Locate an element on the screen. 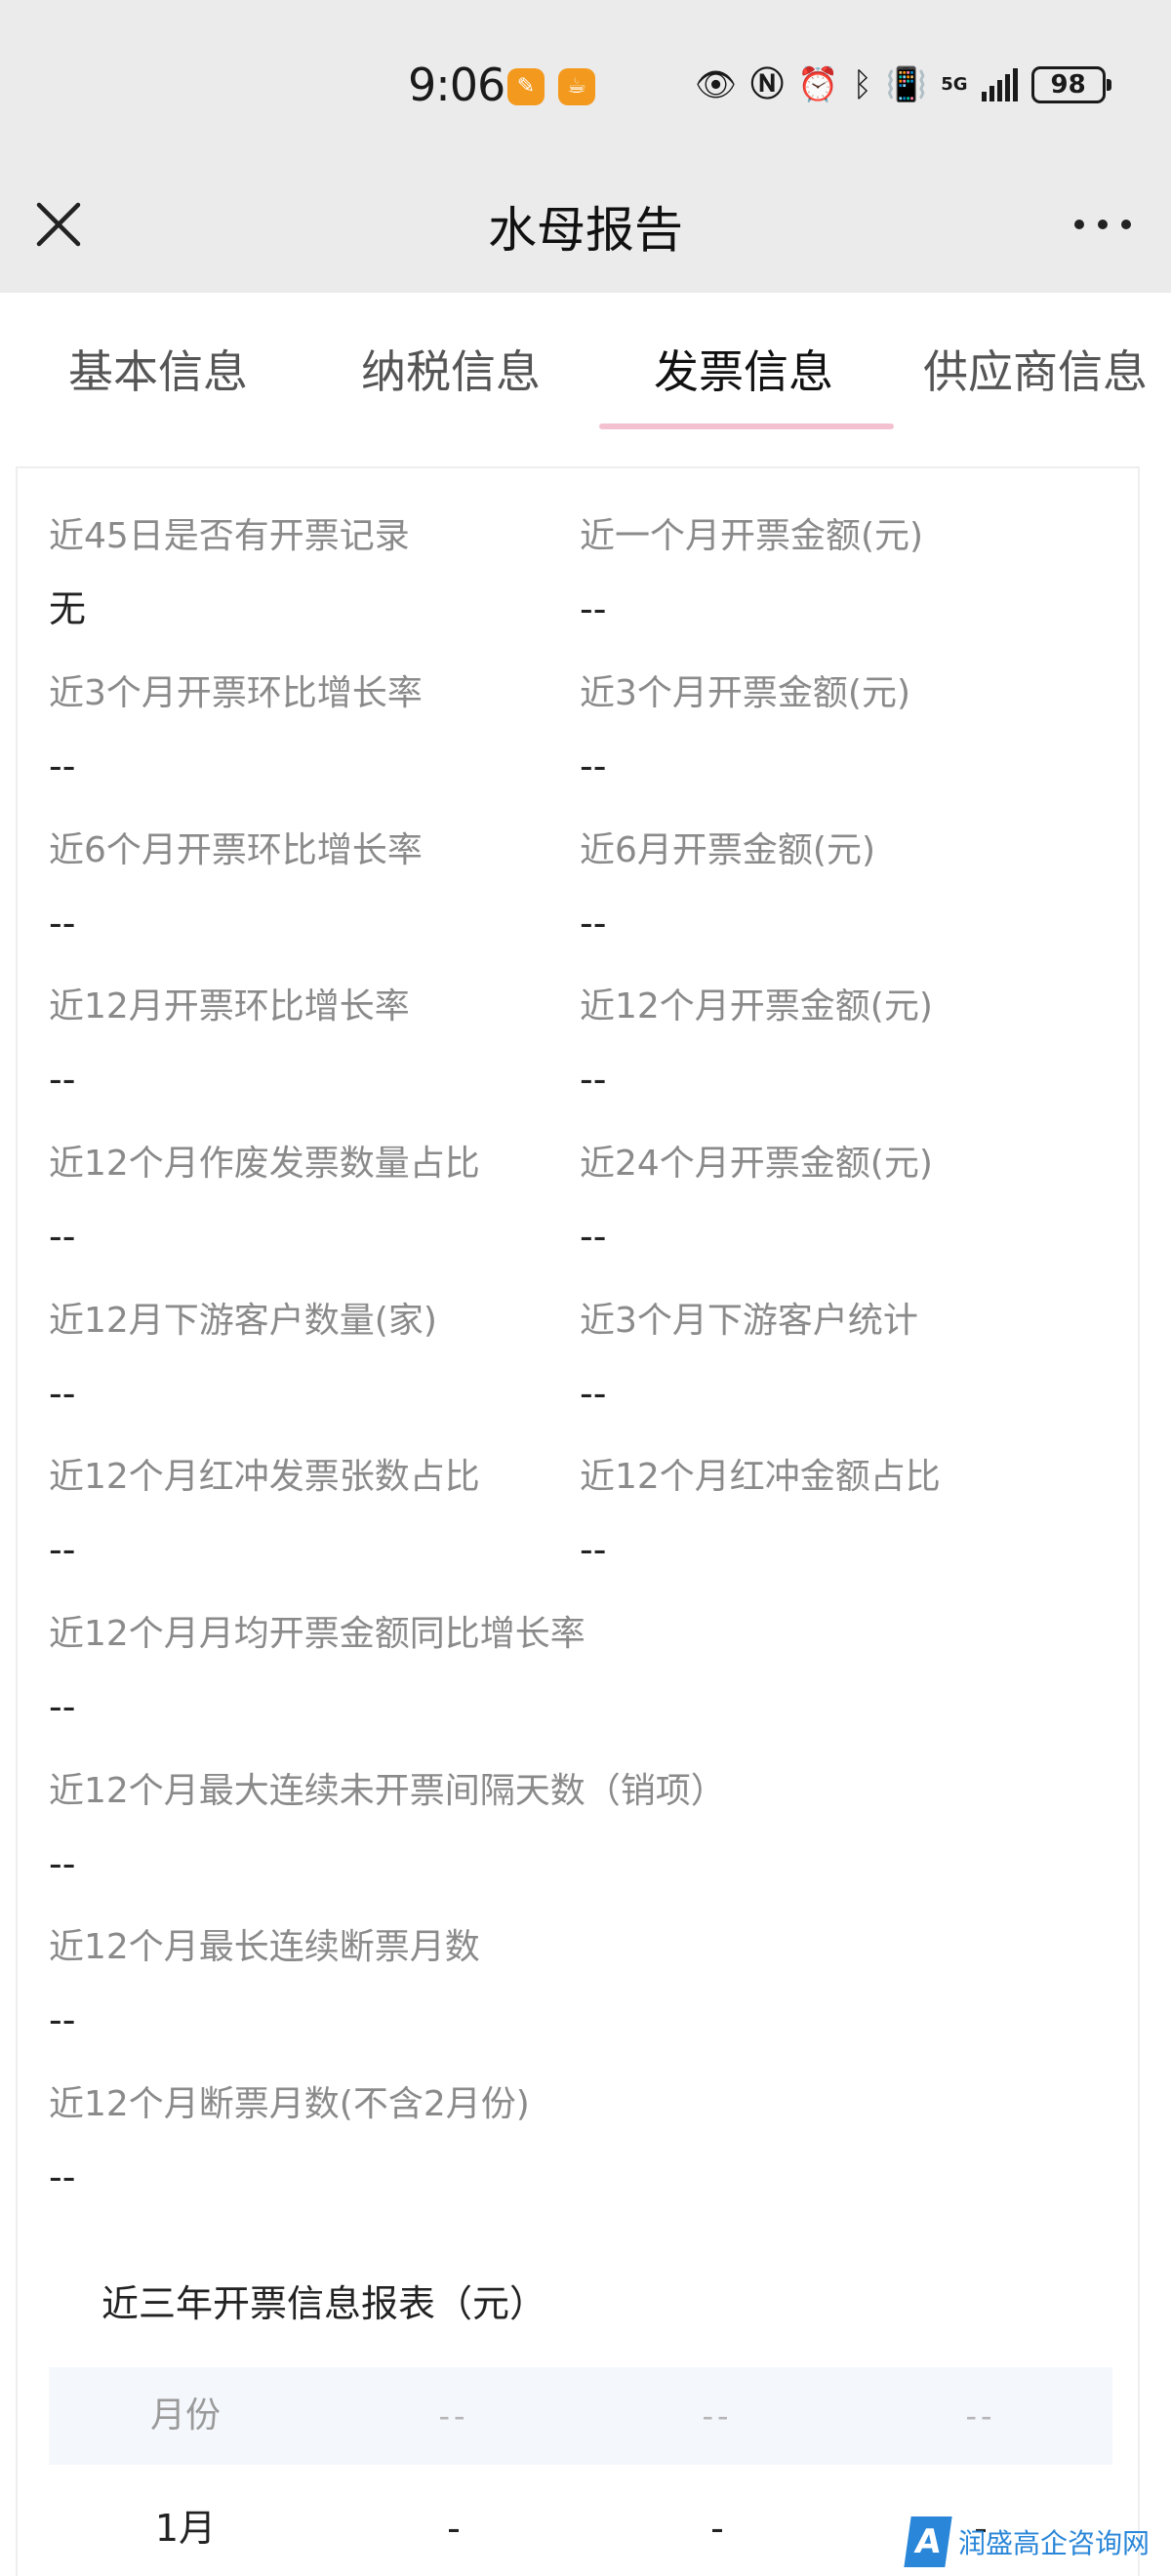  table-header-cell: 月份 is located at coordinates (185, 2415).